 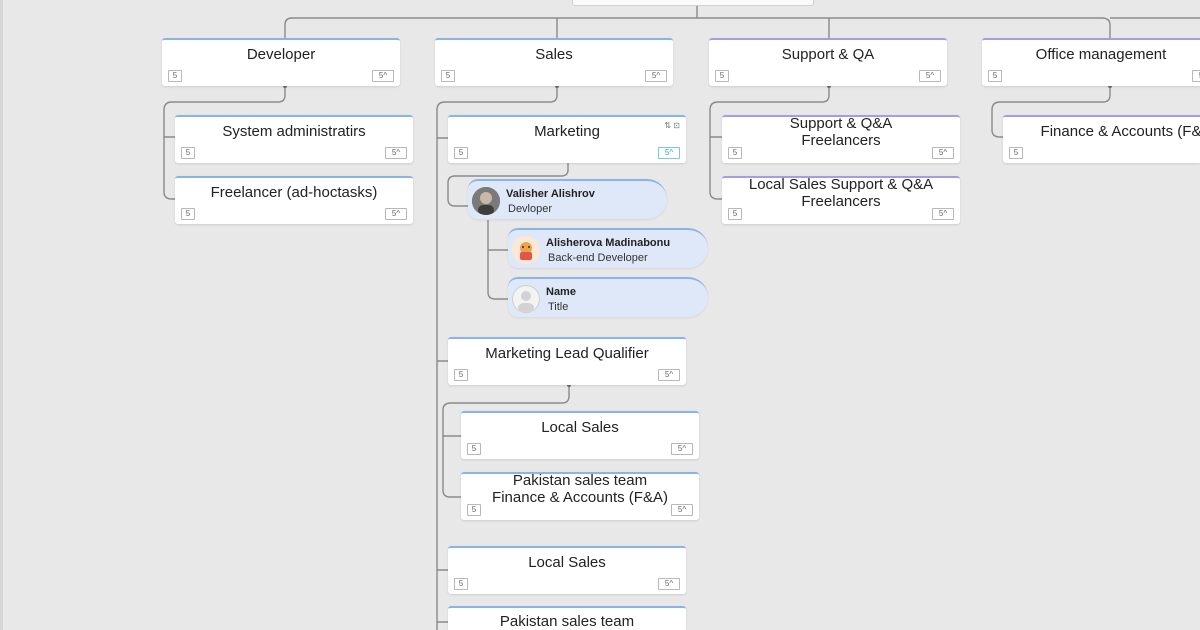 What do you see at coordinates (550, 194) in the screenshot?
I see `person-name: Valisher Alishrov` at bounding box center [550, 194].